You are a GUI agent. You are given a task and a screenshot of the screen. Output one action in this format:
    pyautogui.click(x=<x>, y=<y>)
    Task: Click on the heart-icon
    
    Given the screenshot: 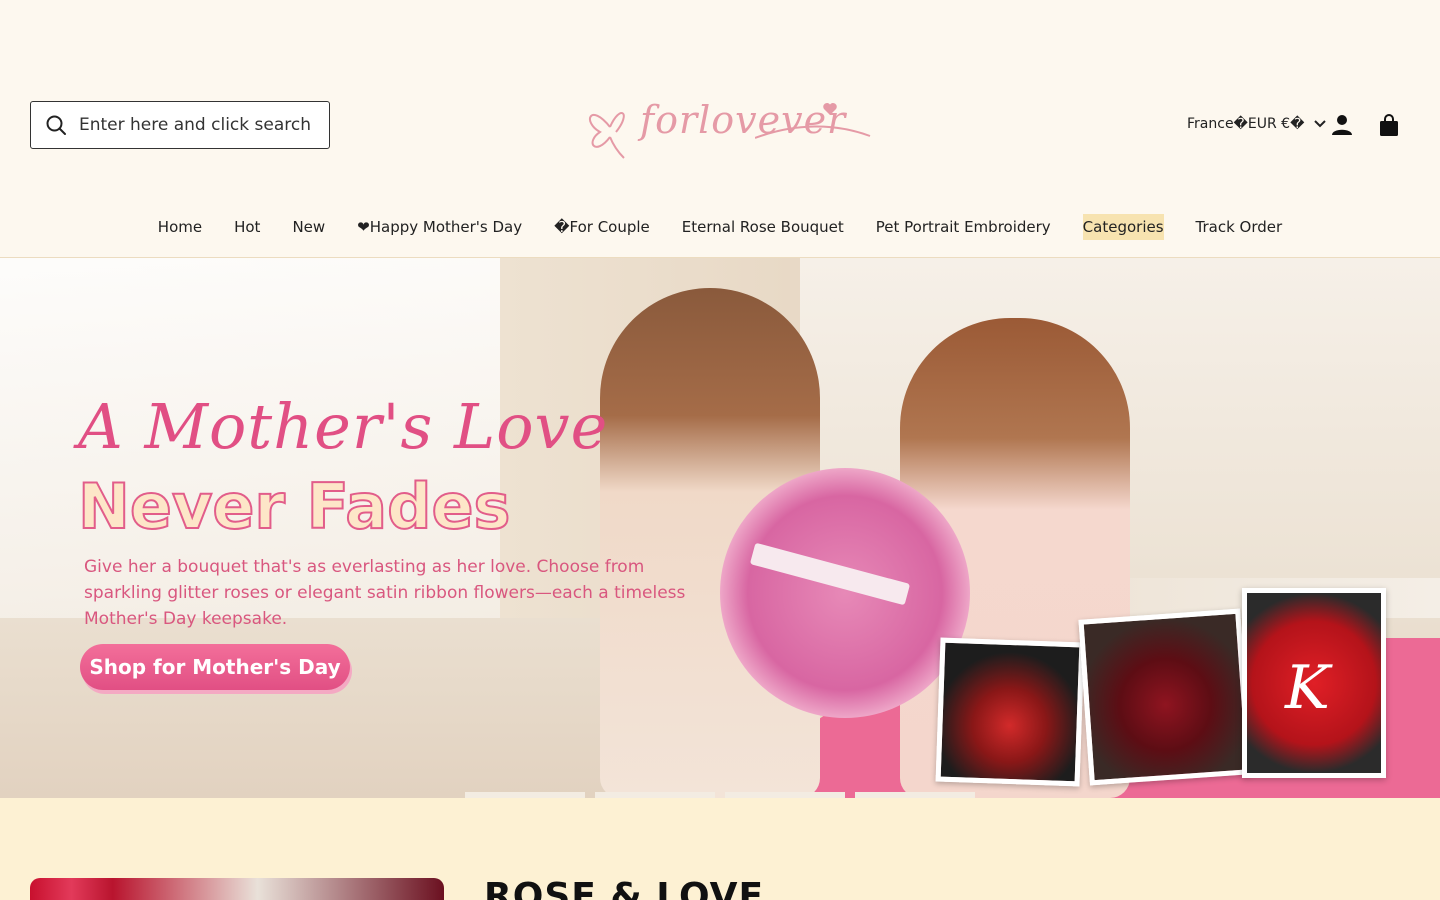 What is the action you would take?
    pyautogui.click(x=830, y=109)
    